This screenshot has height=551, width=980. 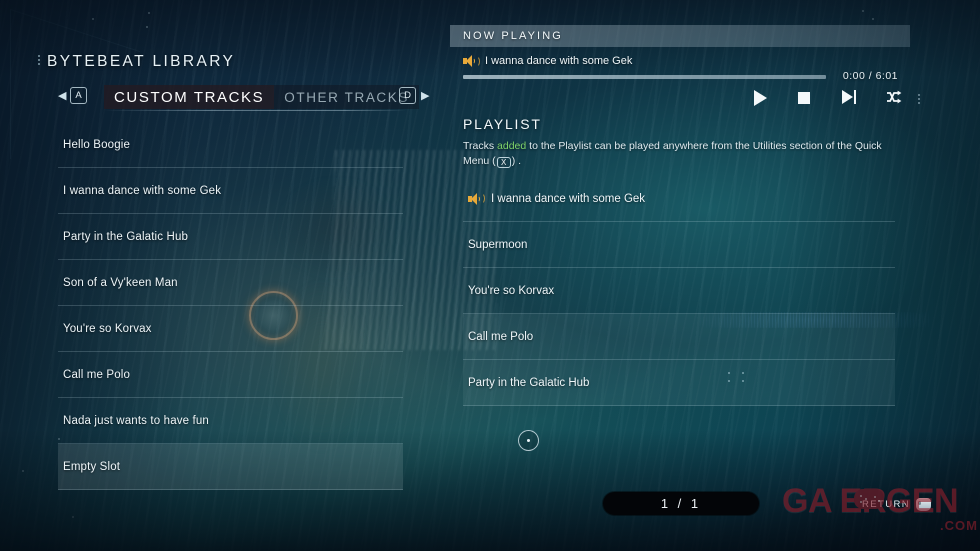 I want to click on tab-other-tracks: OTHER TRACKS, so click(x=346, y=97).